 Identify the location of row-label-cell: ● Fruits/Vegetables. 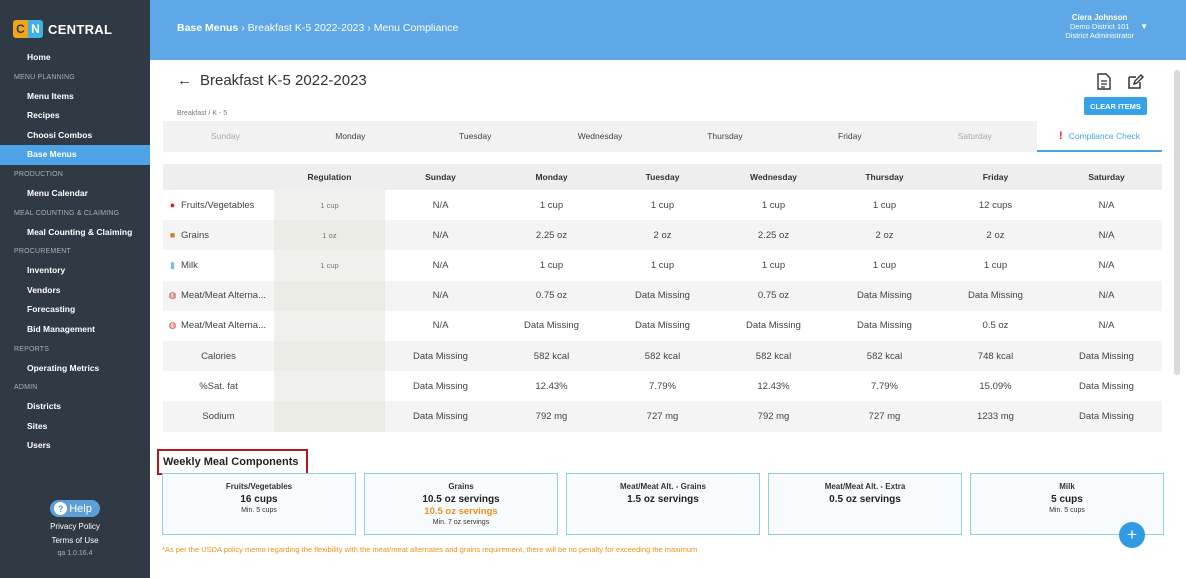
(218, 205).